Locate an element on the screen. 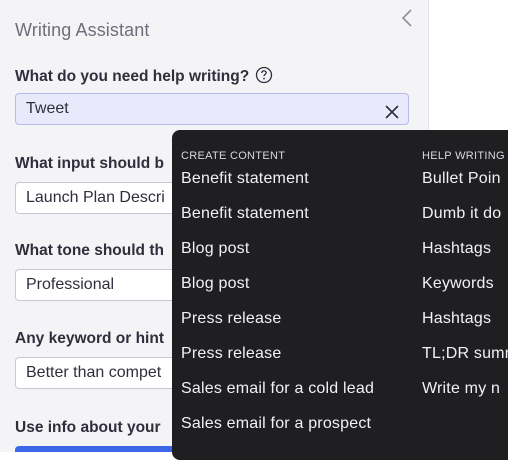  writing-type-value: Tweet is located at coordinates (47, 108).